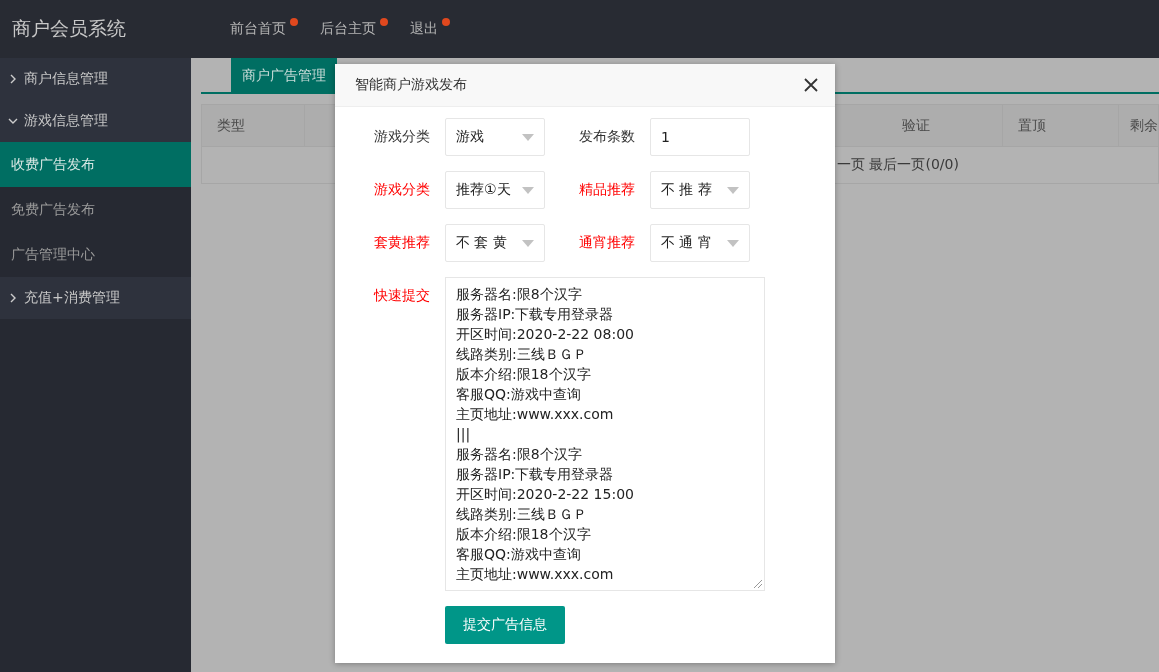 The image size is (1159, 672). I want to click on text-line: 开区时间:2020-2-22 08:00, so click(545, 334).